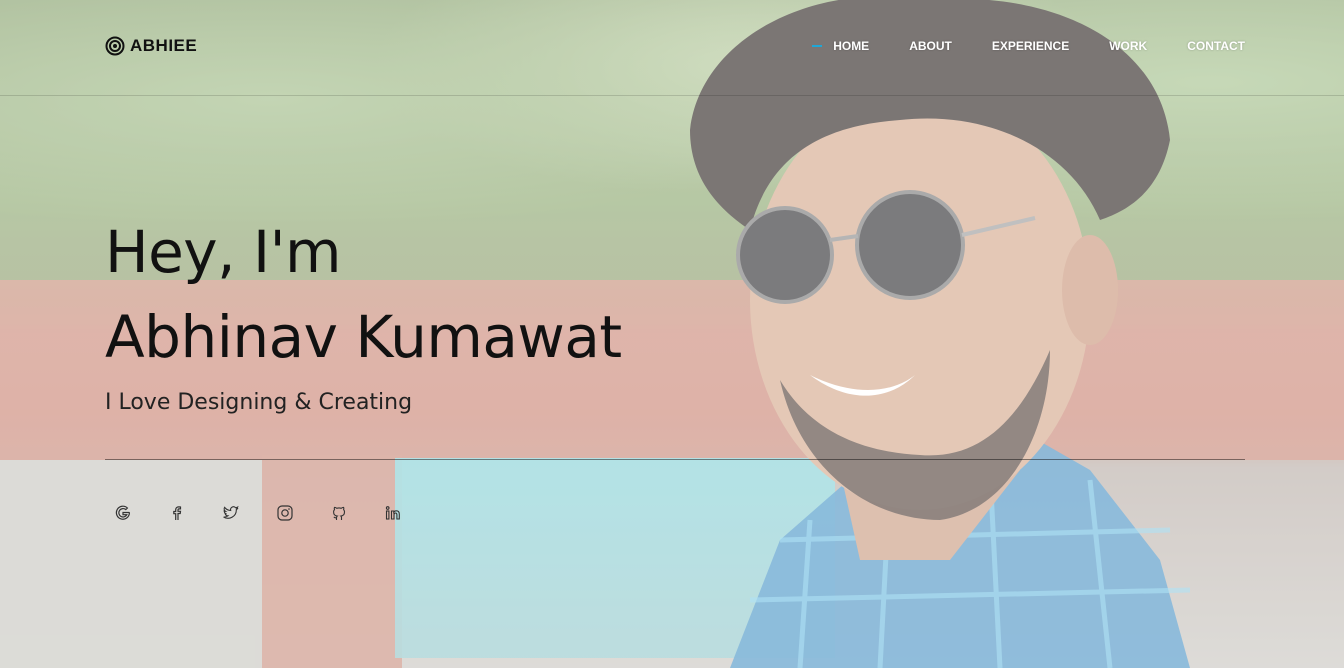 This screenshot has height=668, width=1344. Describe the element at coordinates (164, 45) in the screenshot. I see `brand-name: ABHIEE` at that location.